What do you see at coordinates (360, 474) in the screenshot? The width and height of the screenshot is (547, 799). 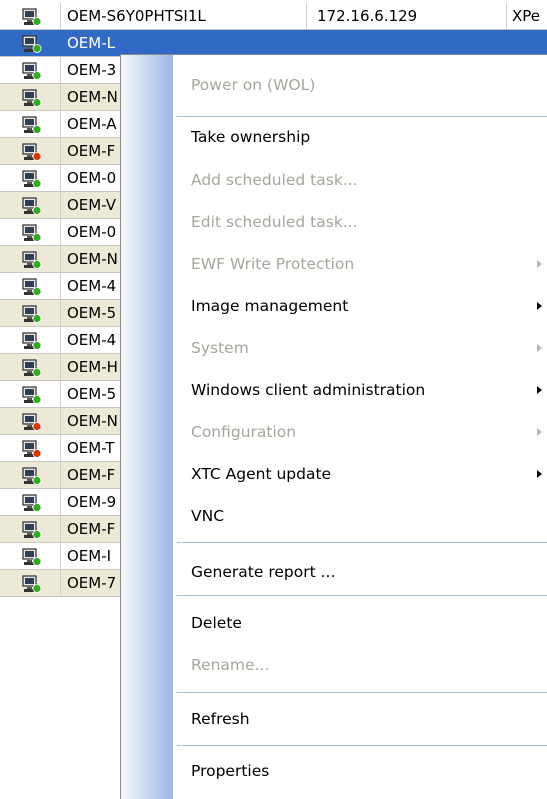 I see `menu-item-xtc-agent-update: XTC Agent update` at bounding box center [360, 474].